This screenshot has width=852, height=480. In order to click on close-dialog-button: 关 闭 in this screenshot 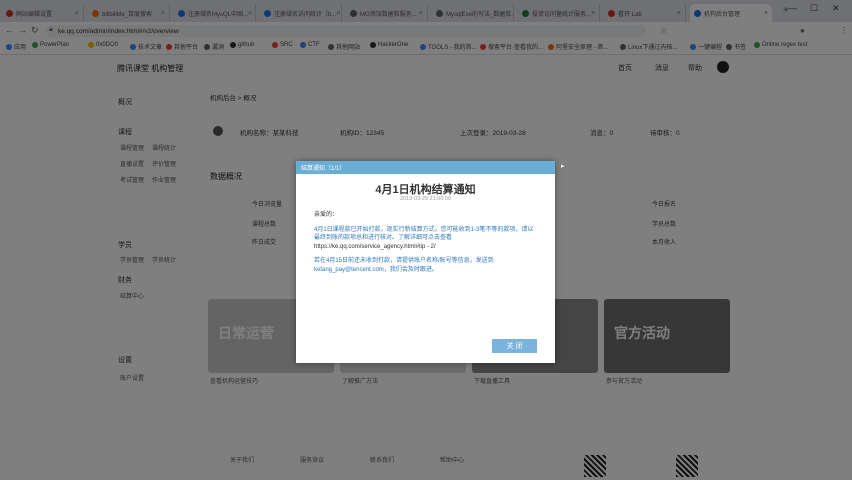, I will do `click(514, 346)`.